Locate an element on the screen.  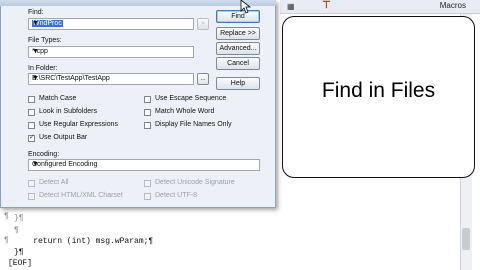
find-label: Find: is located at coordinates (36, 12).